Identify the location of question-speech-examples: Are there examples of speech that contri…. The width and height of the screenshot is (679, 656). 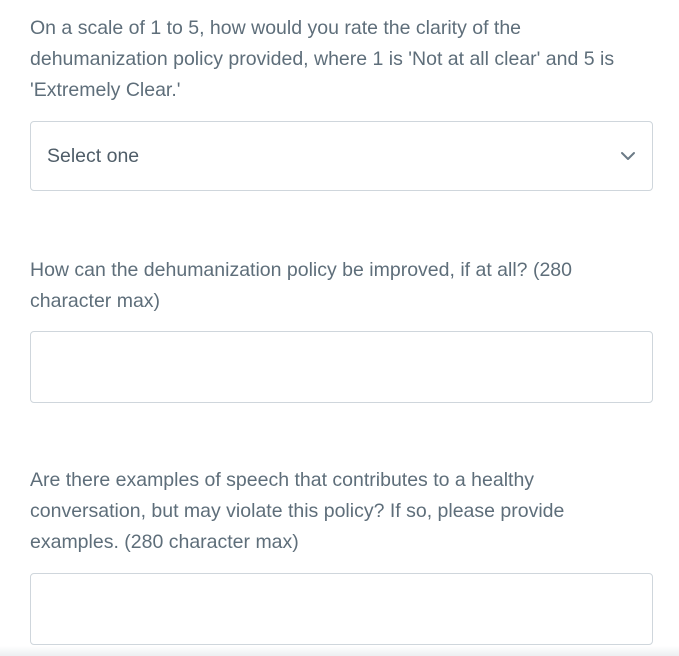
(297, 511).